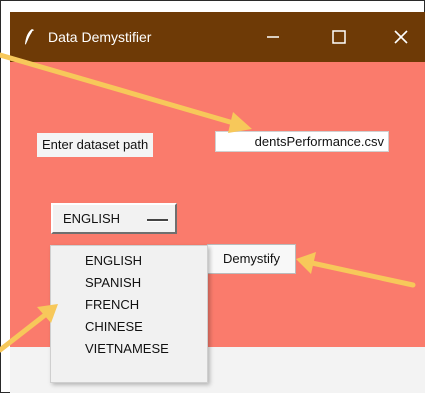 This screenshot has width=425, height=393. What do you see at coordinates (100, 37) in the screenshot?
I see `window-title: Data Demystifier` at bounding box center [100, 37].